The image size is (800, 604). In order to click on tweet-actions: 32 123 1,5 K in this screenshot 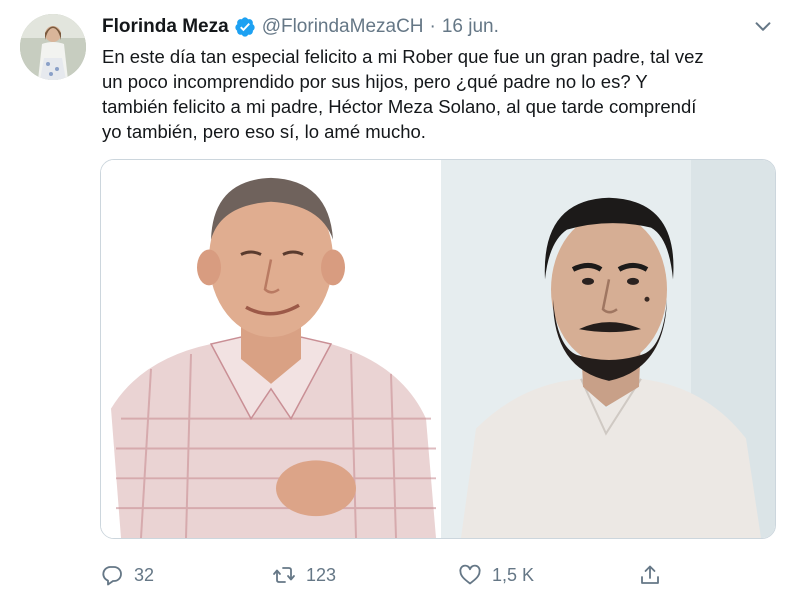, I will do `click(400, 575)`.